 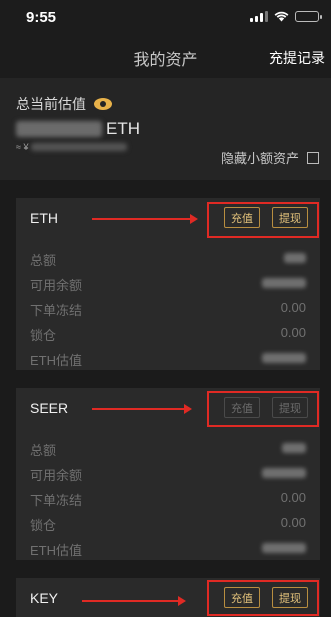 I want to click on asset-symbol: SEER, so click(x=49, y=408).